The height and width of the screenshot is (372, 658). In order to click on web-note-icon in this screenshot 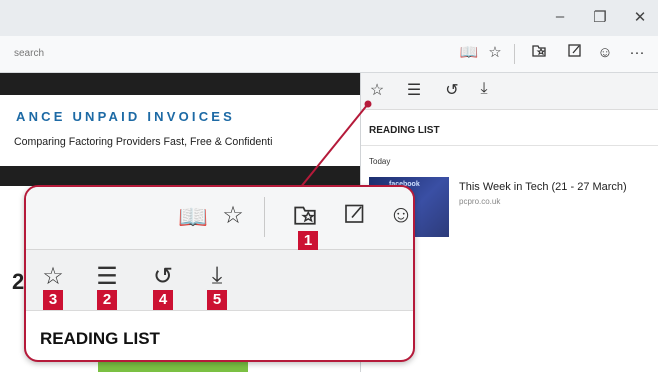, I will do `click(355, 216)`.